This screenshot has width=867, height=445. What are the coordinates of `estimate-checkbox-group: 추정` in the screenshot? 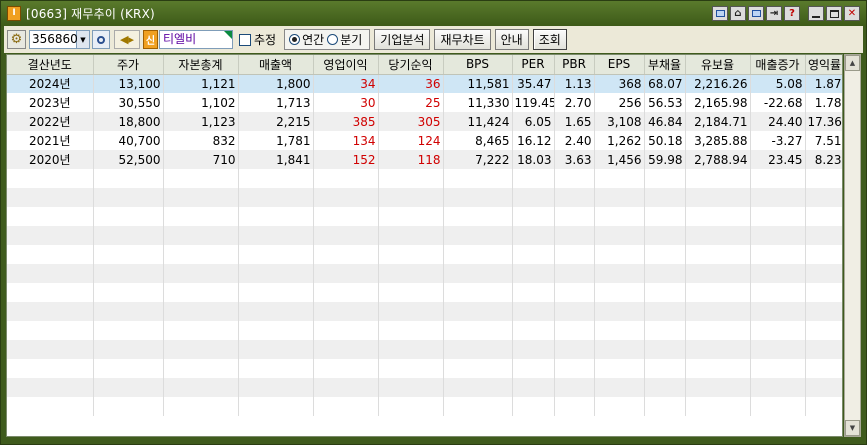 It's located at (257, 39).